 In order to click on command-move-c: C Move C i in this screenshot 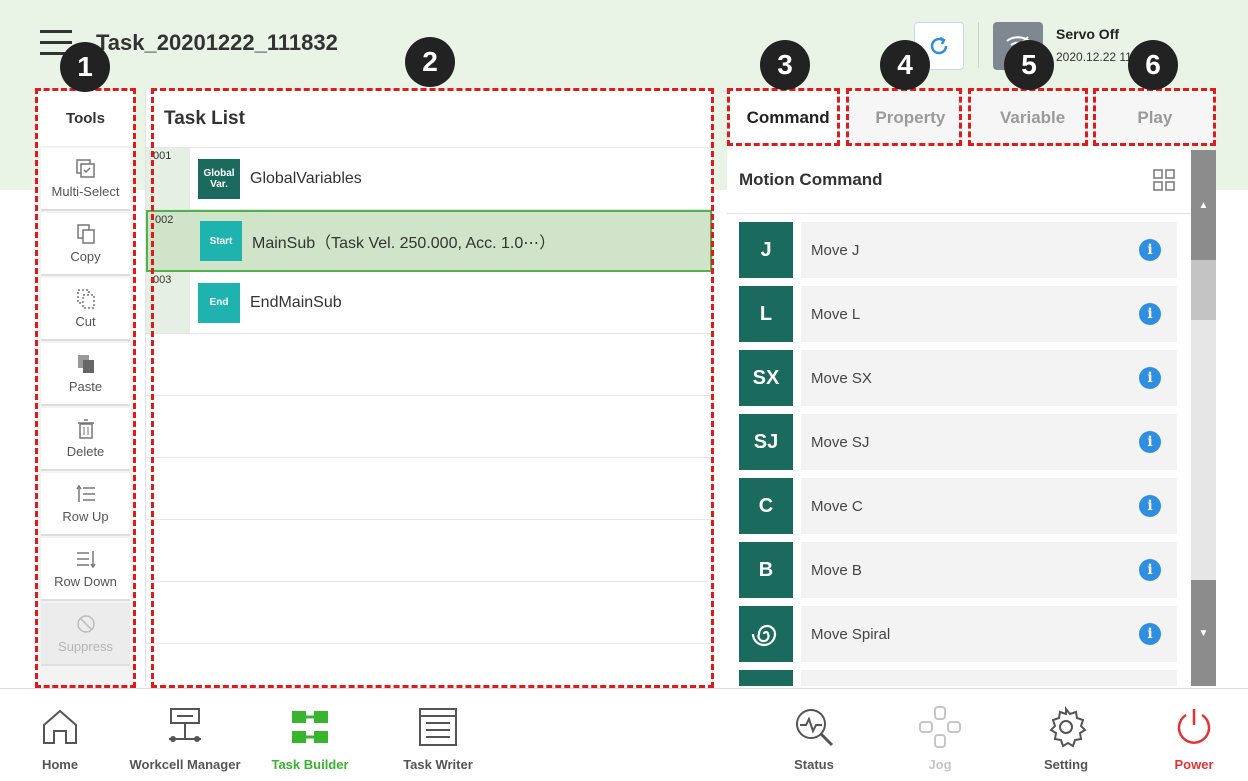, I will do `click(958, 506)`.